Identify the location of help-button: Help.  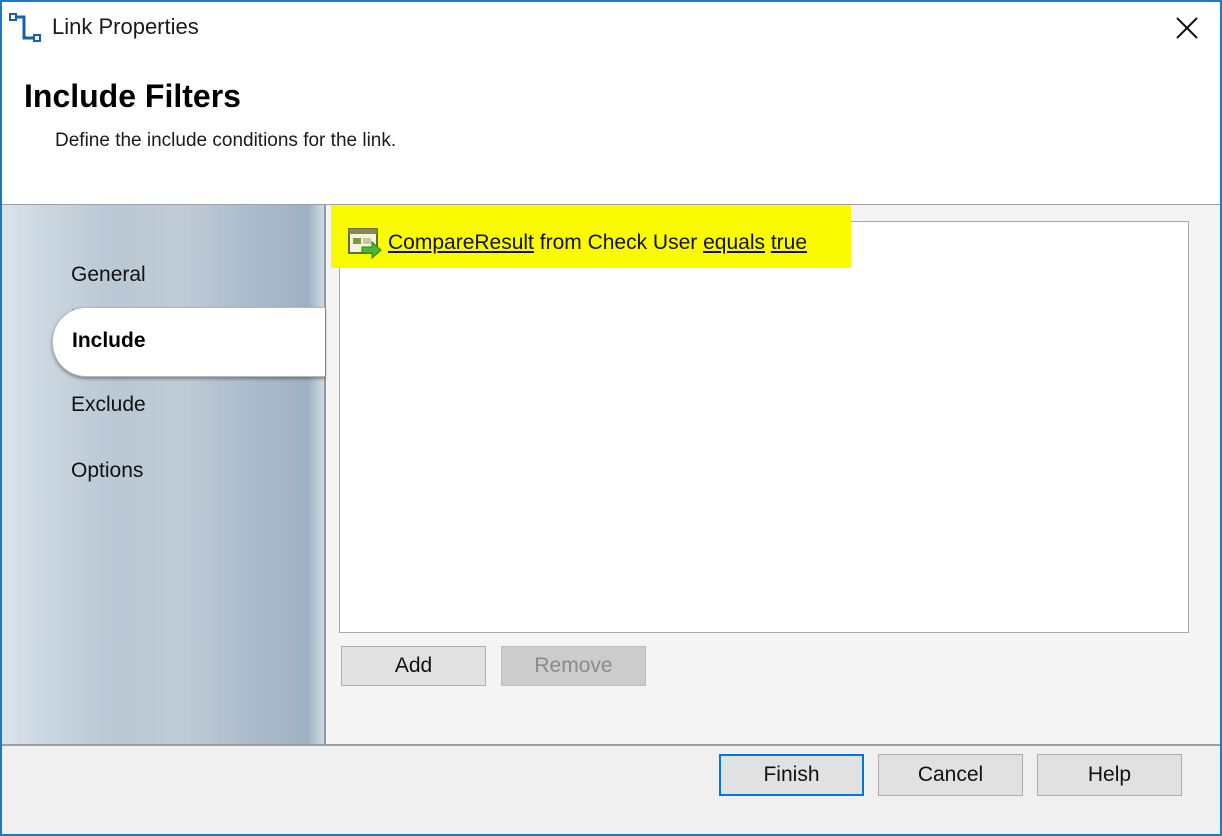
(1109, 775).